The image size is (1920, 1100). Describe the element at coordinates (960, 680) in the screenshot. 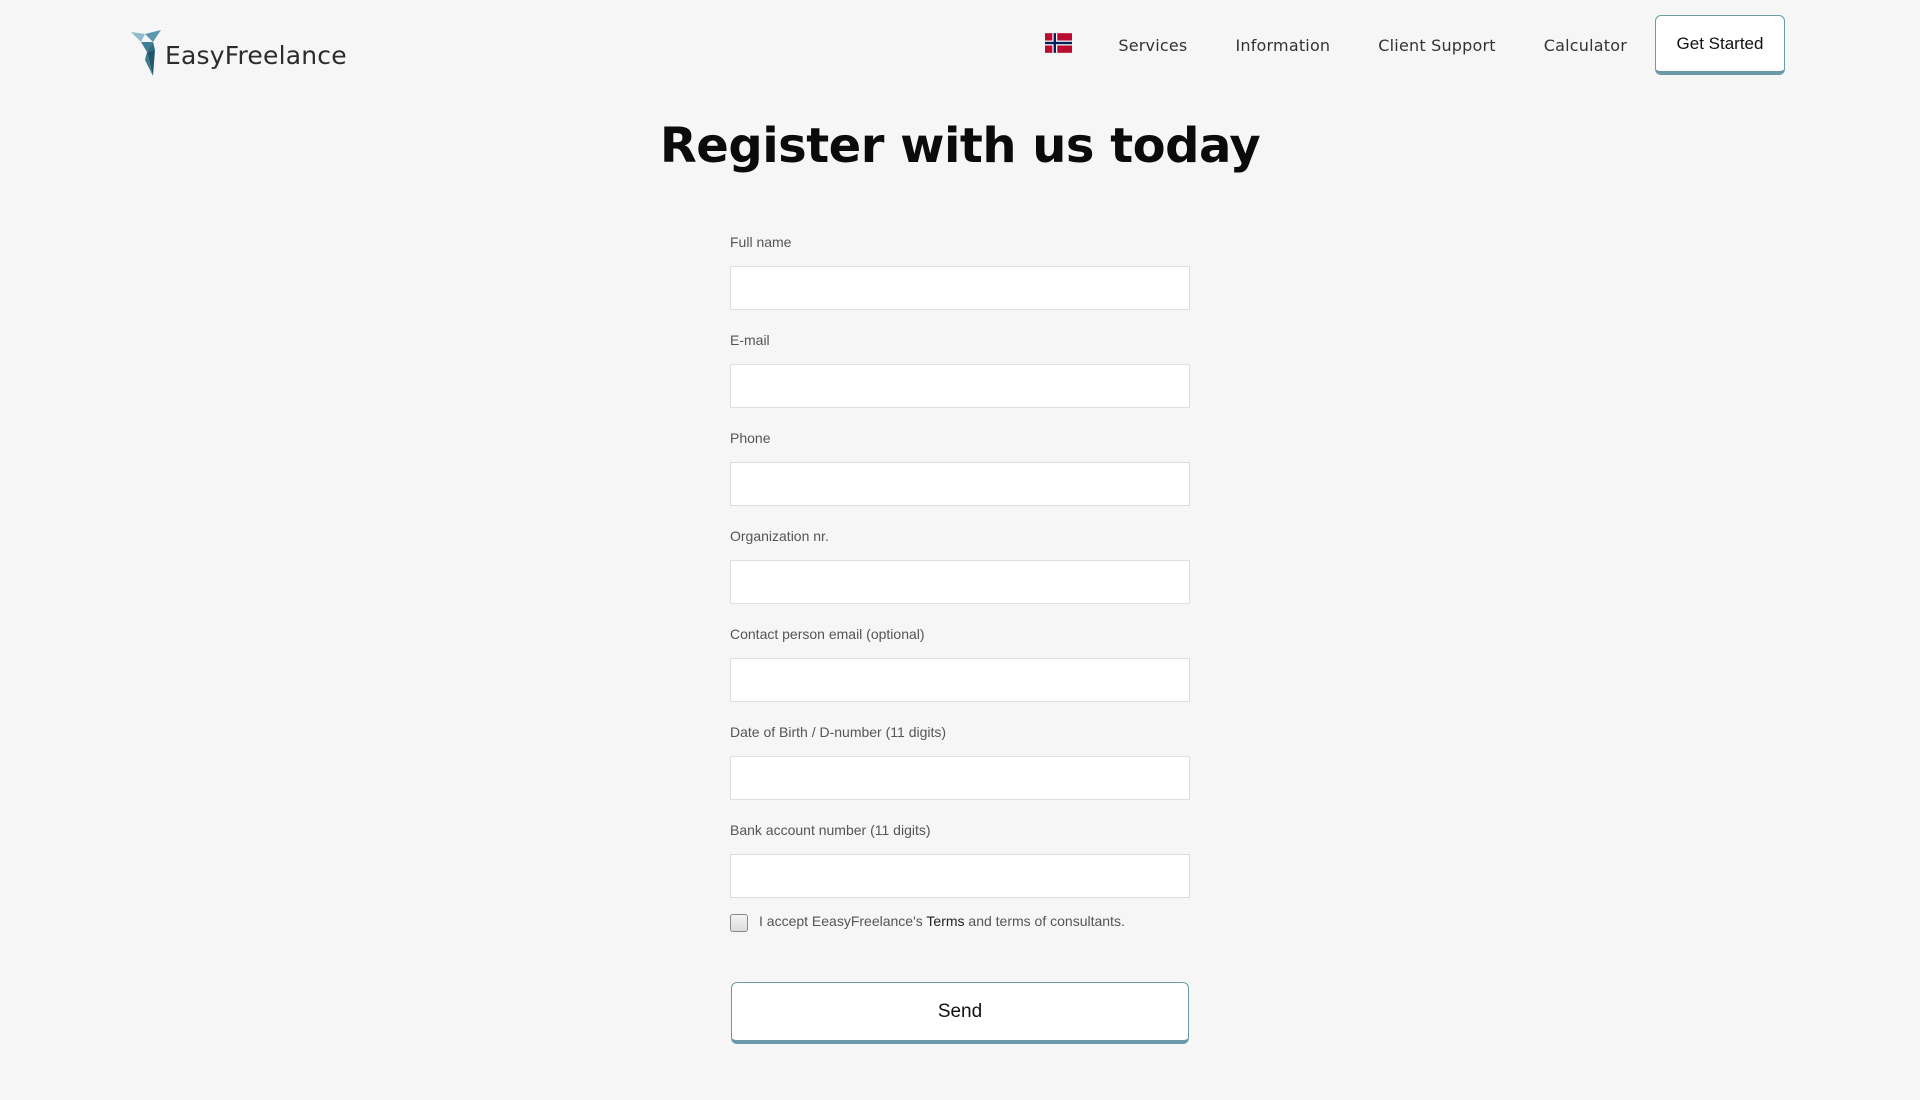

I see `contact-email-input` at that location.